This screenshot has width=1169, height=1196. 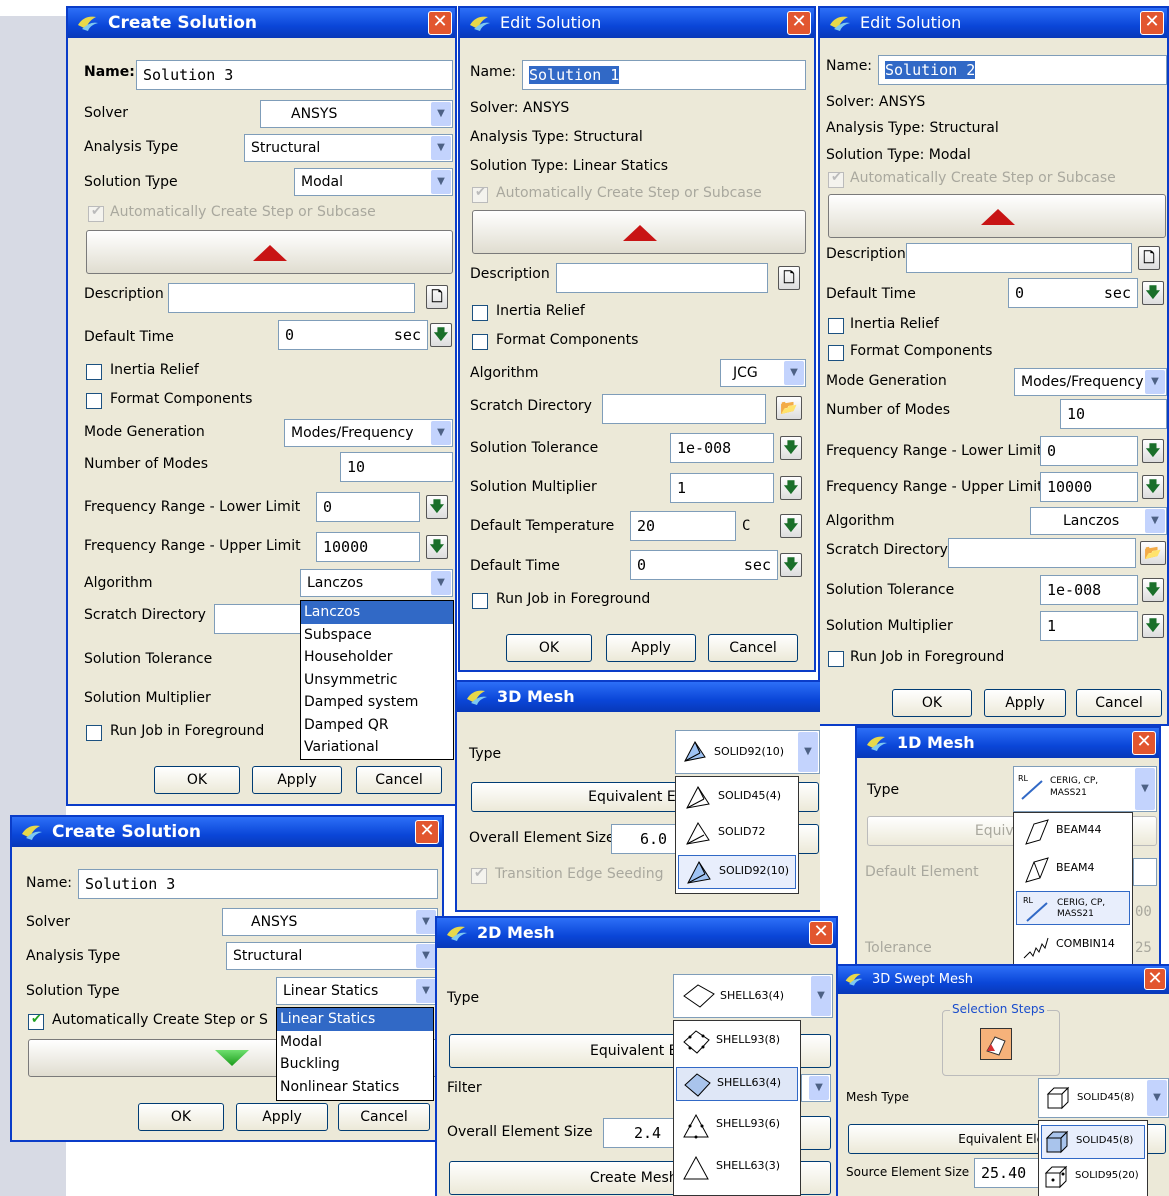 I want to click on dropdown-option: Buckling, so click(x=355, y=1064).